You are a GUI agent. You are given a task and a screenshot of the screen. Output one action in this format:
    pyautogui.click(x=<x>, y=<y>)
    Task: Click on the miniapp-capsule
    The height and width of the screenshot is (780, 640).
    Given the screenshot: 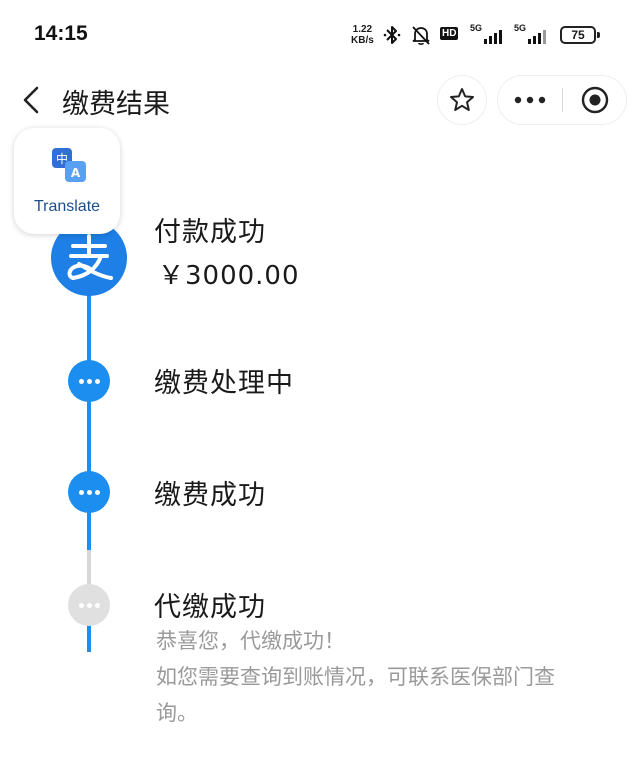 What is the action you would take?
    pyautogui.click(x=562, y=100)
    